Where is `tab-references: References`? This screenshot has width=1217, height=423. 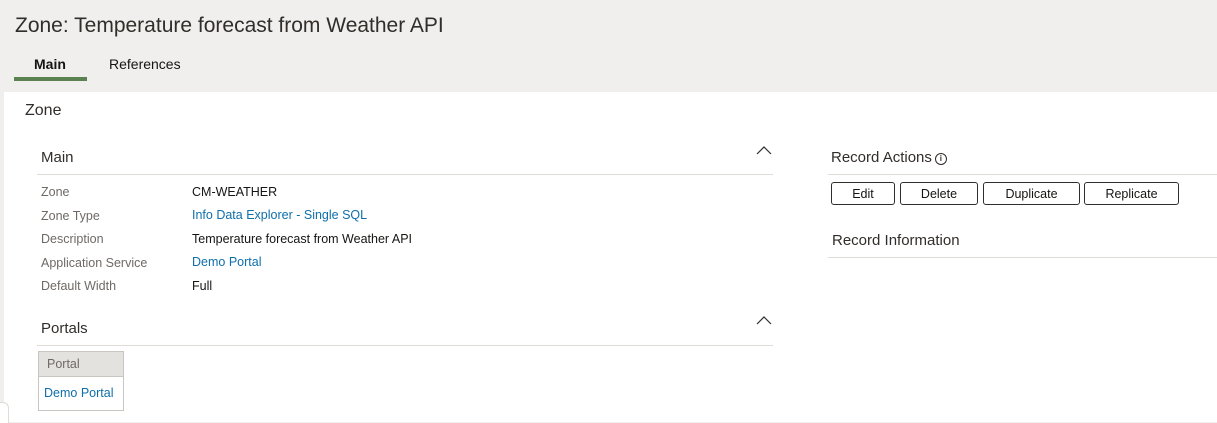
tab-references: References is located at coordinates (145, 64).